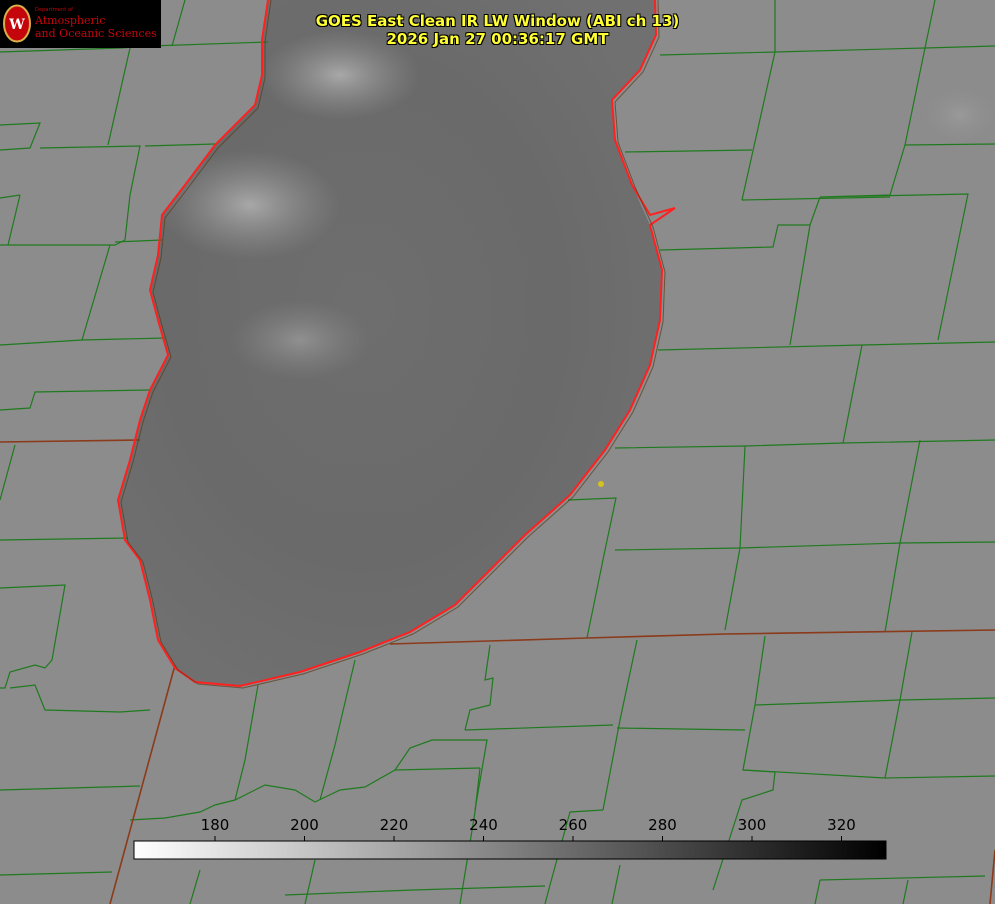 The image size is (995, 904). What do you see at coordinates (601, 484) in the screenshot?
I see `location-marker` at bounding box center [601, 484].